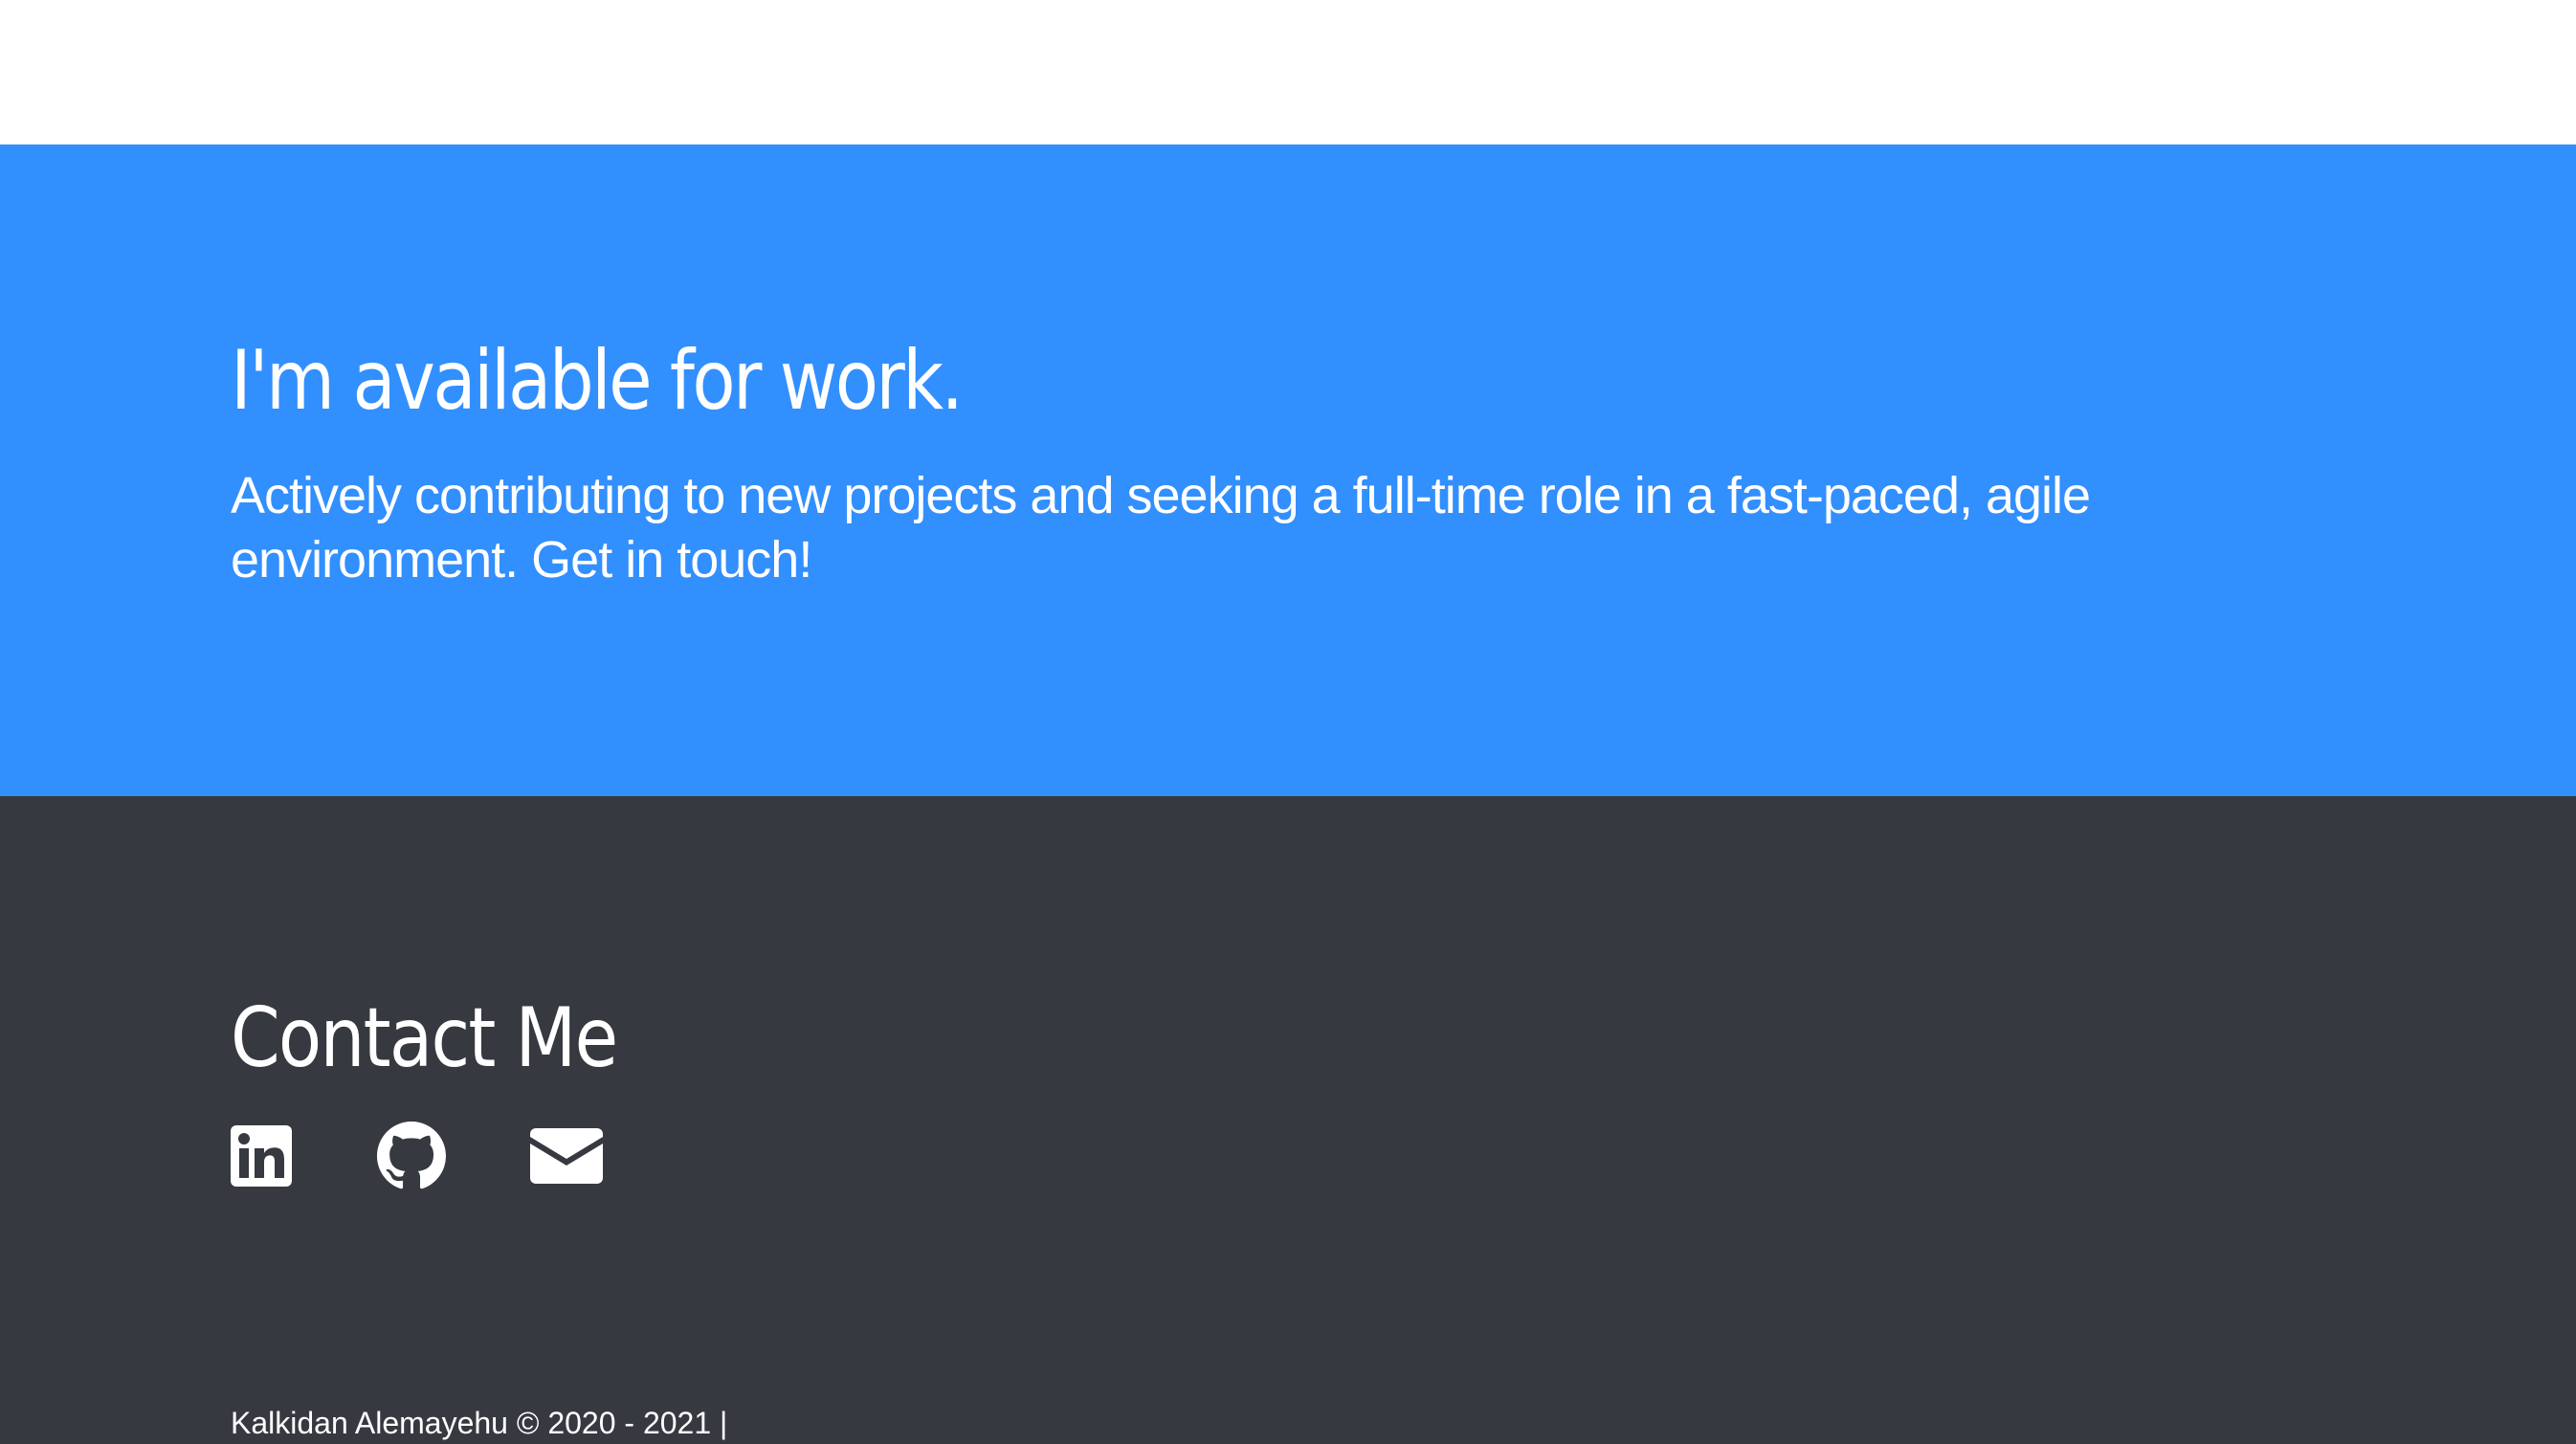  I want to click on github-icon, so click(411, 1155).